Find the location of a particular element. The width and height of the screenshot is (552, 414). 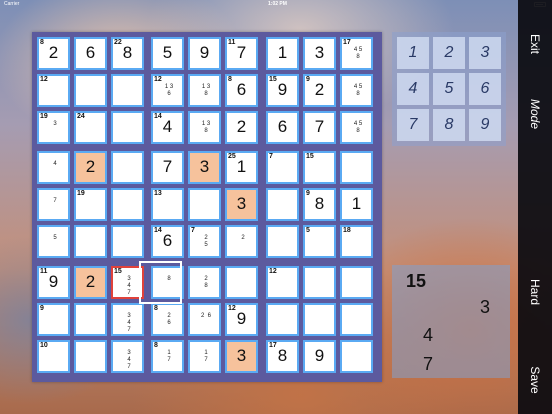

cell-value: 2 is located at coordinates (53, 52).